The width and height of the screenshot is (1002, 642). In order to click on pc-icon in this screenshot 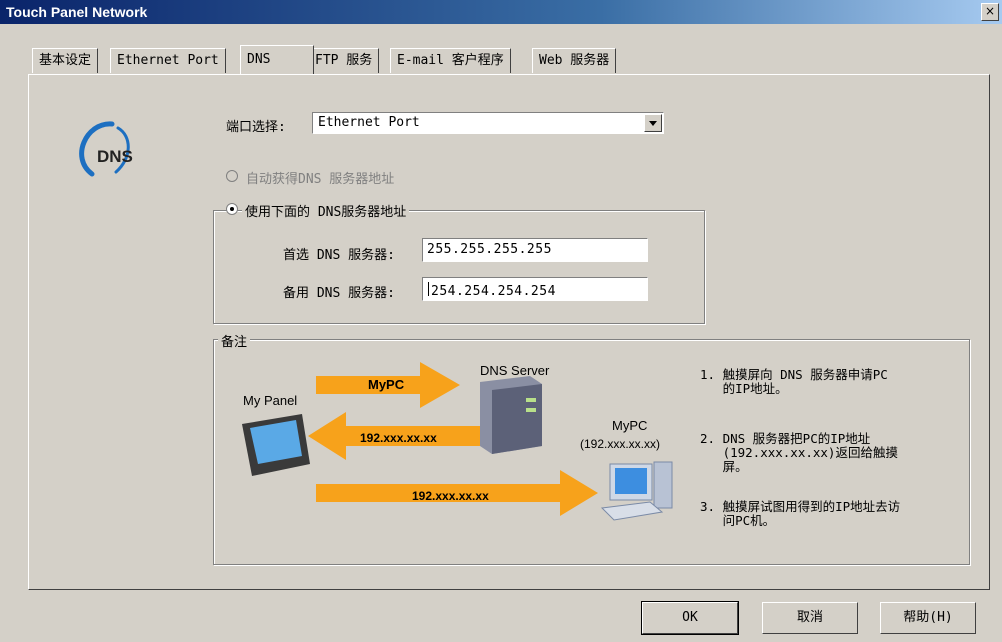, I will do `click(636, 491)`.